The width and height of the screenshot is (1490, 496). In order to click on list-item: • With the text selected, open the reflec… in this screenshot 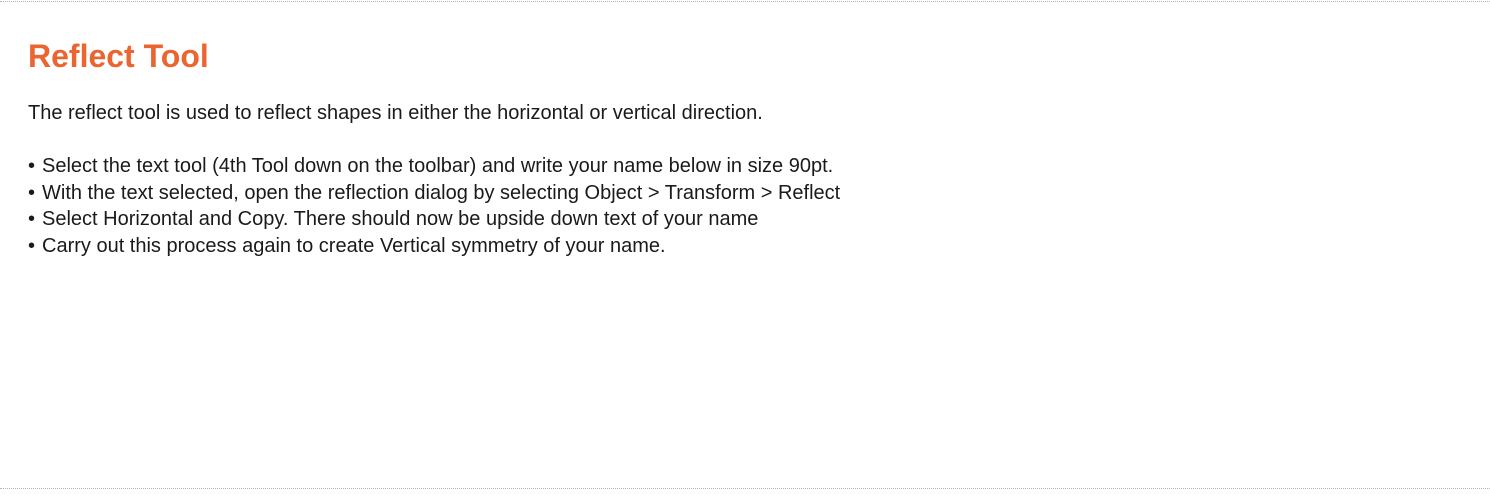, I will do `click(434, 193)`.